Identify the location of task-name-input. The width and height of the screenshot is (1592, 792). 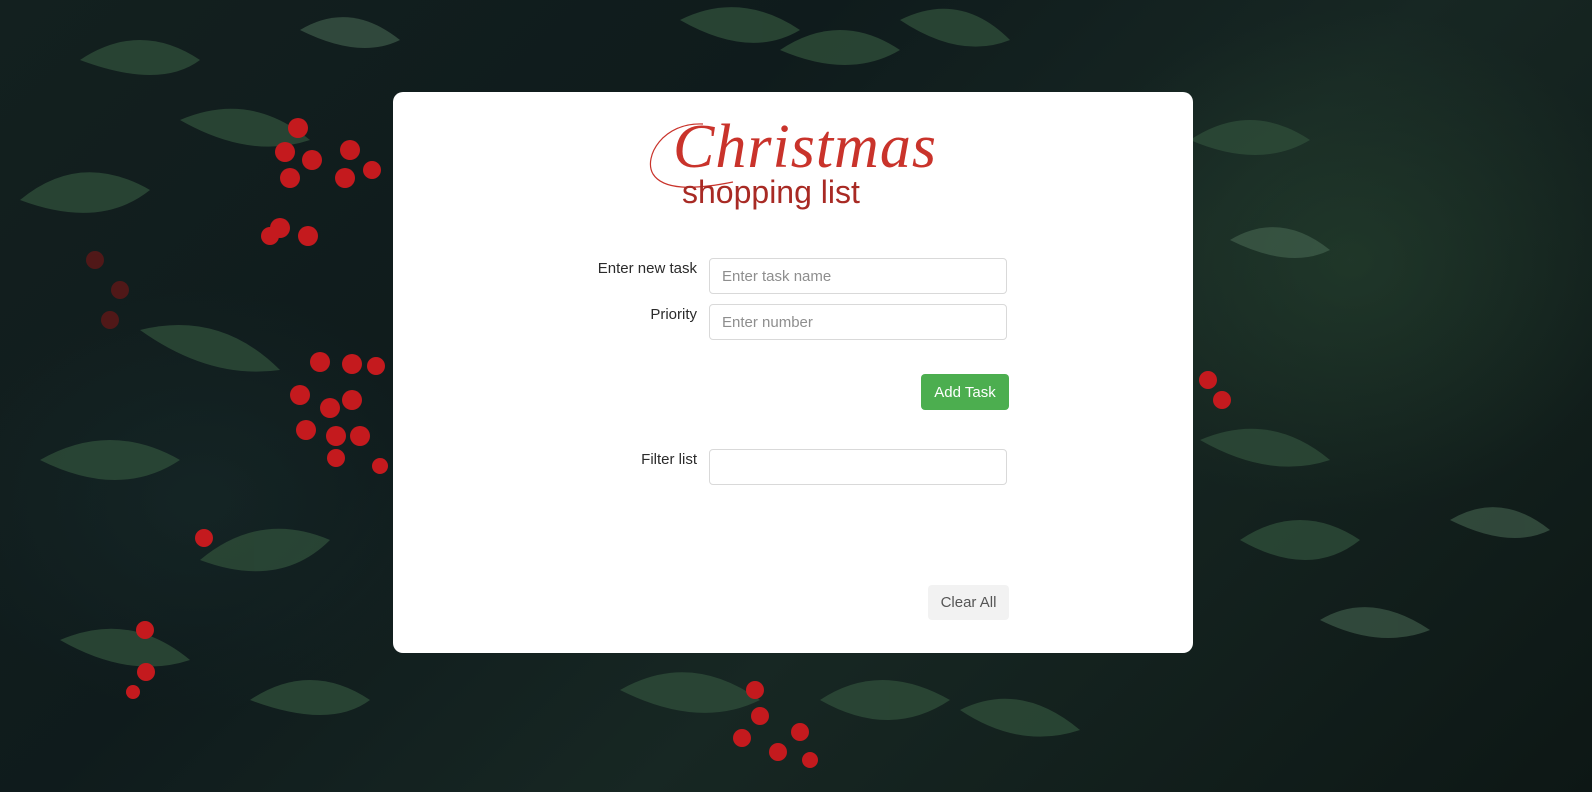
(858, 276).